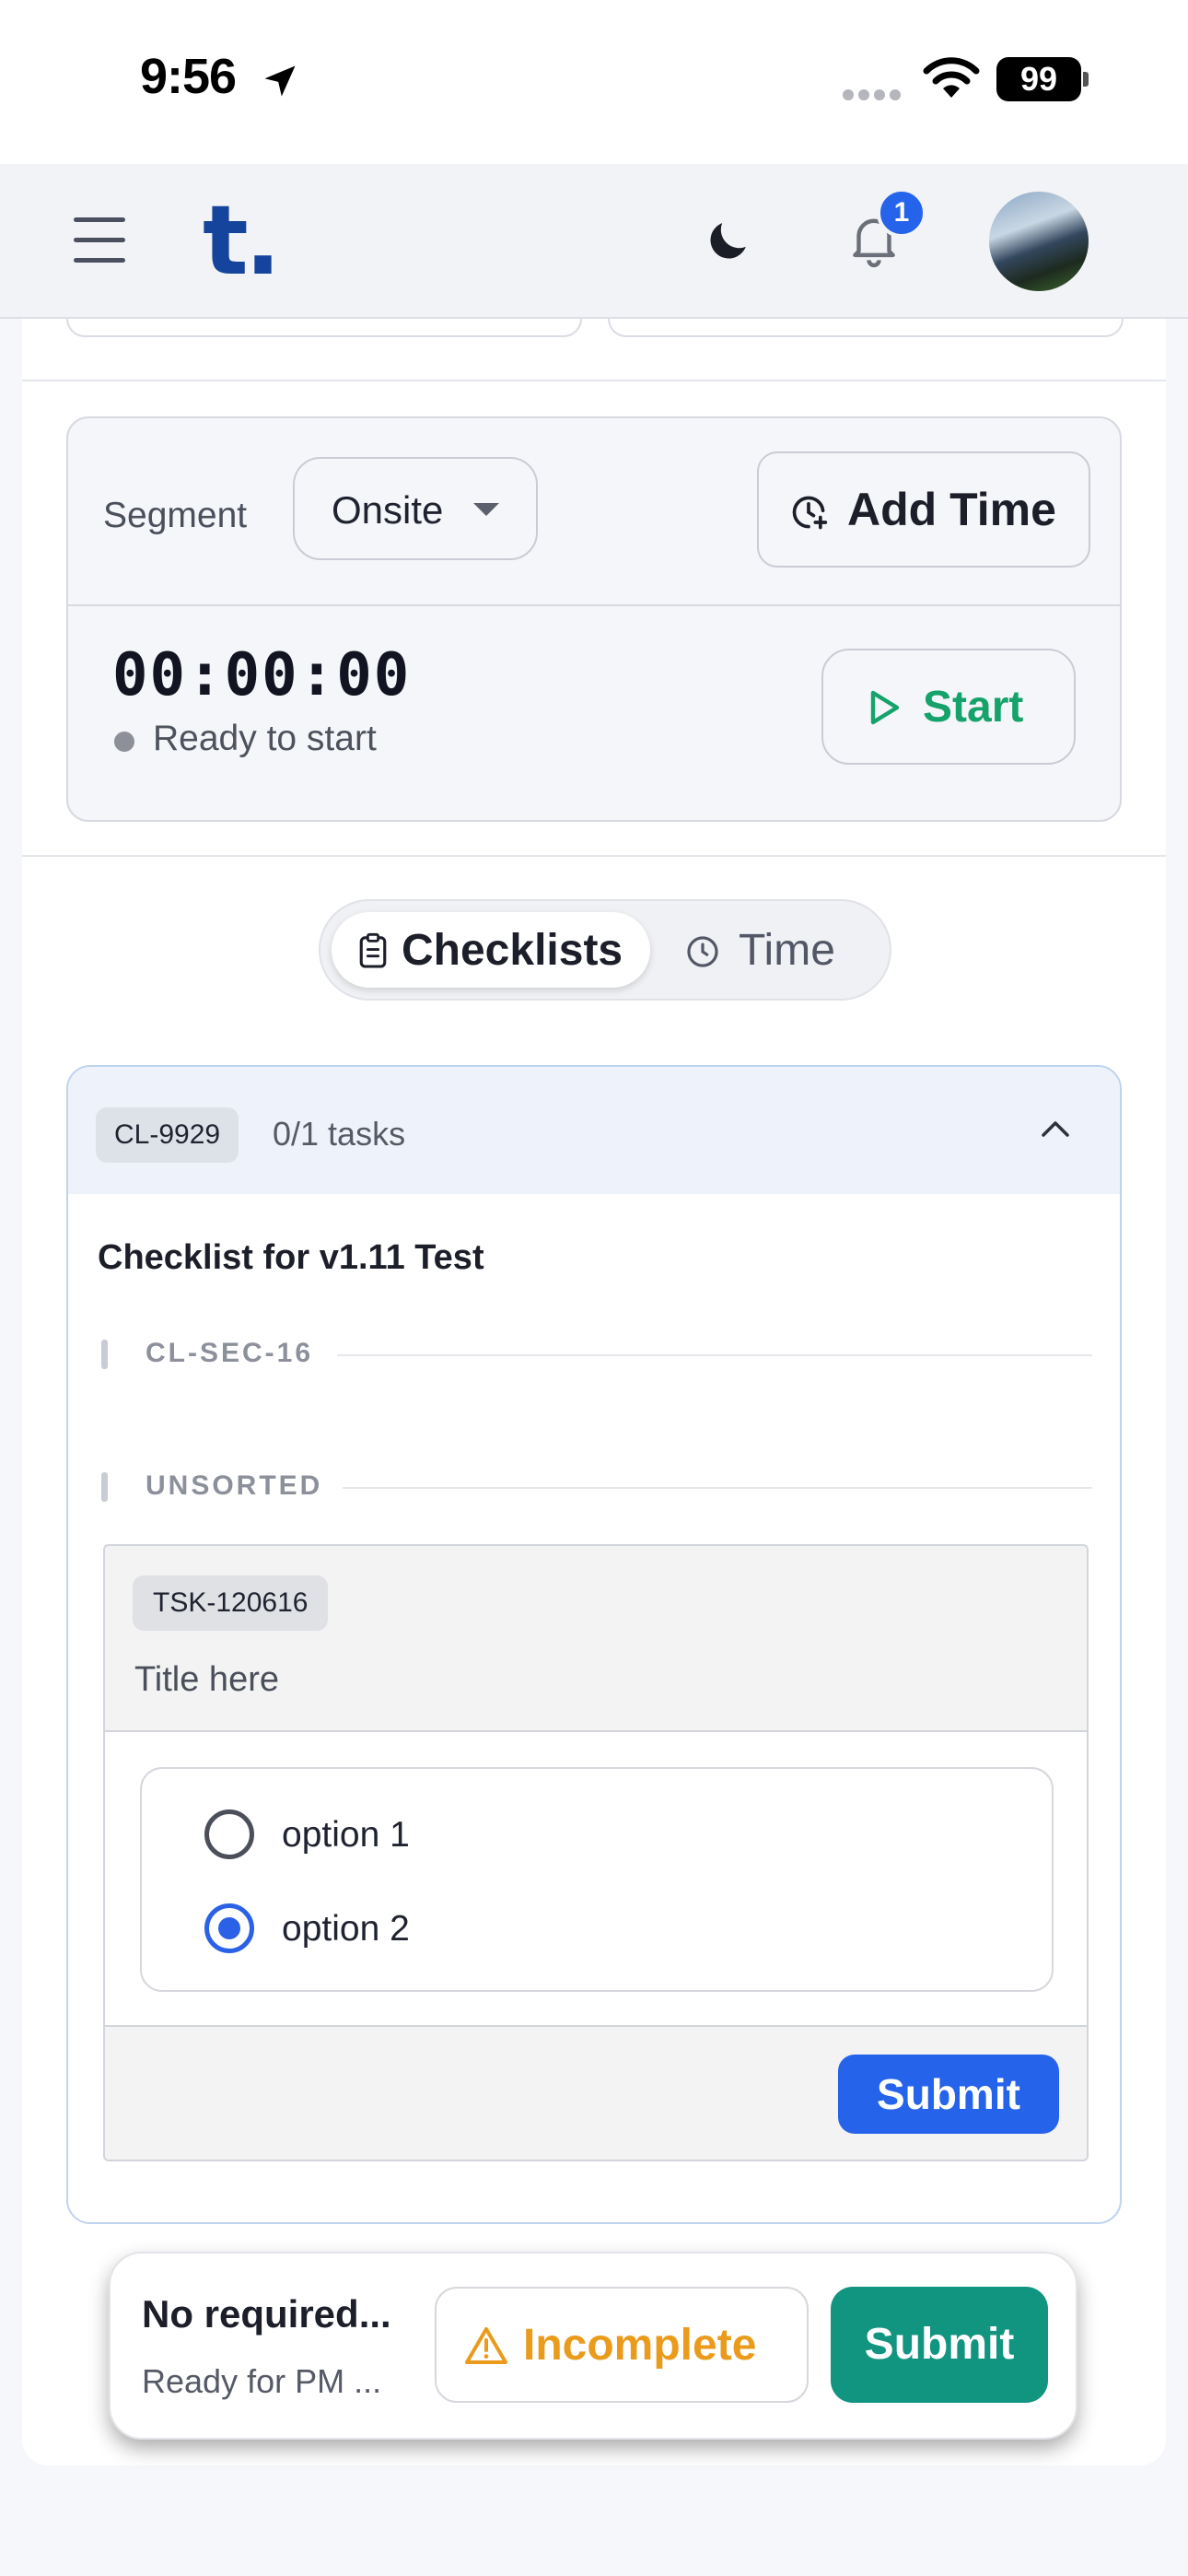 This screenshot has width=1188, height=2576. I want to click on radio-label: option 2, so click(346, 1929).